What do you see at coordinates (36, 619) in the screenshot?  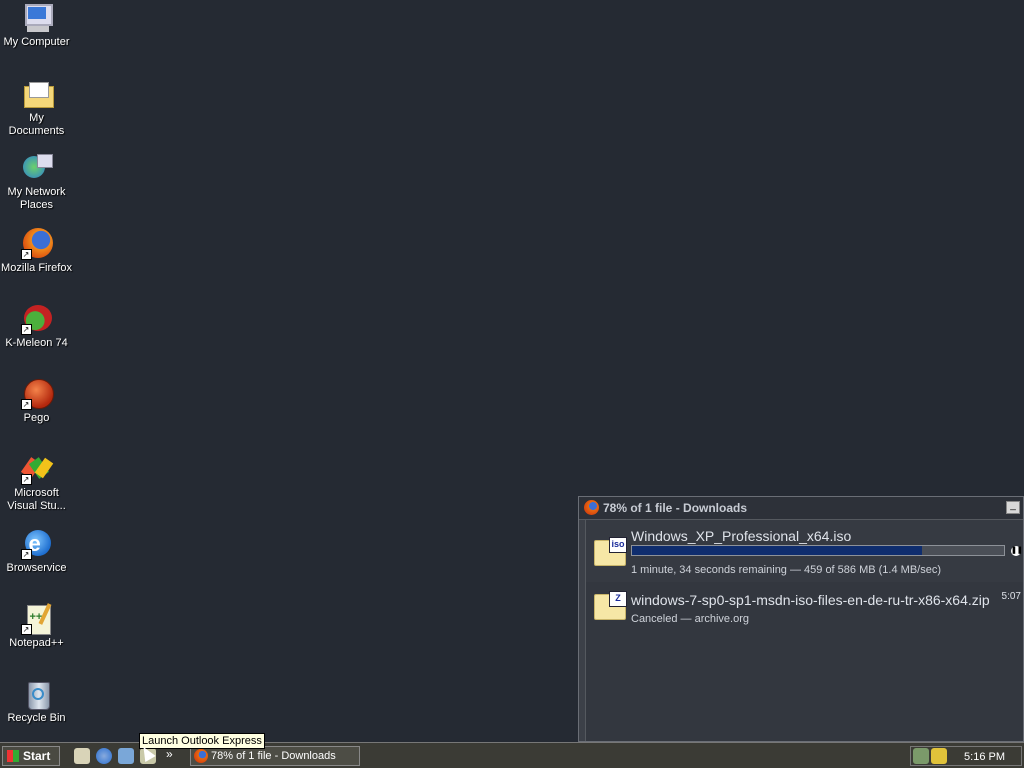 I see `notepad-icon: ++ ↗` at bounding box center [36, 619].